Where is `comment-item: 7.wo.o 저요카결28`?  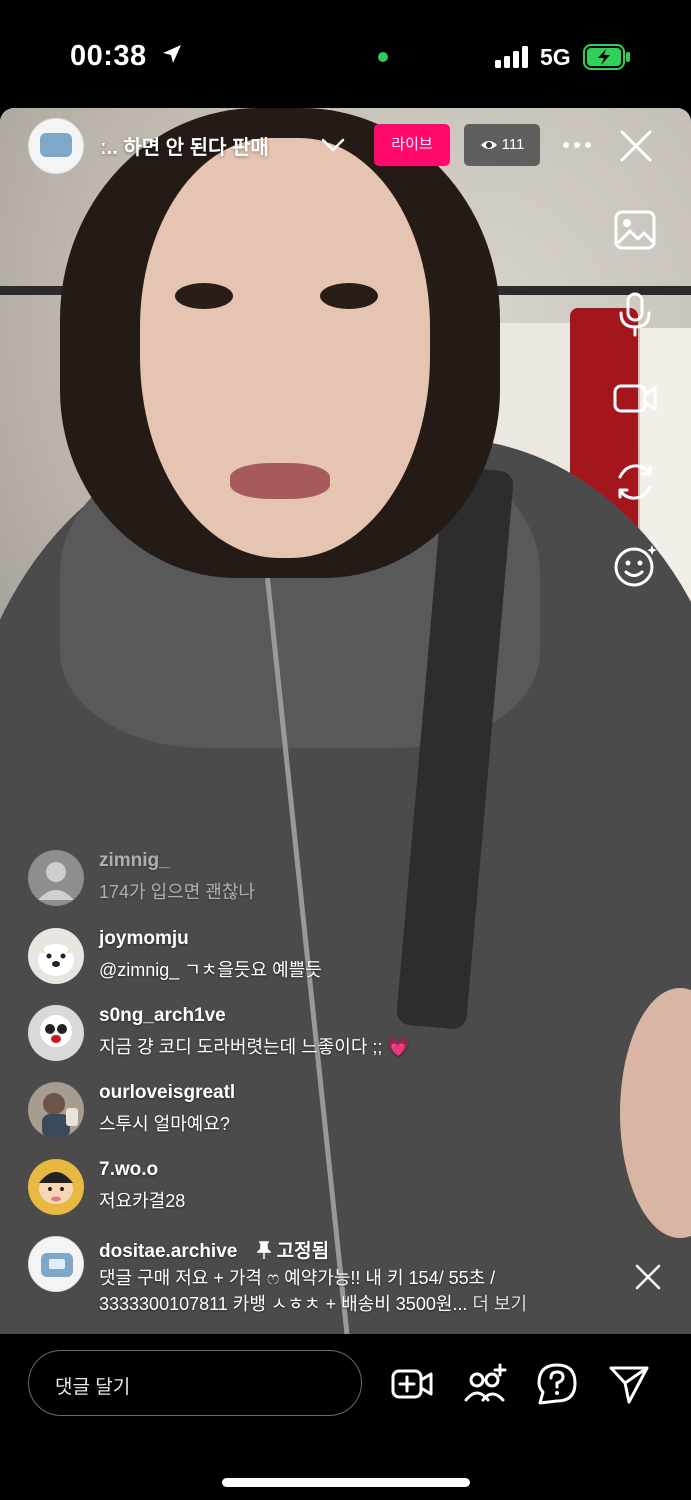
comment-item: 7.wo.o 저요카결28 is located at coordinates (338, 1187).